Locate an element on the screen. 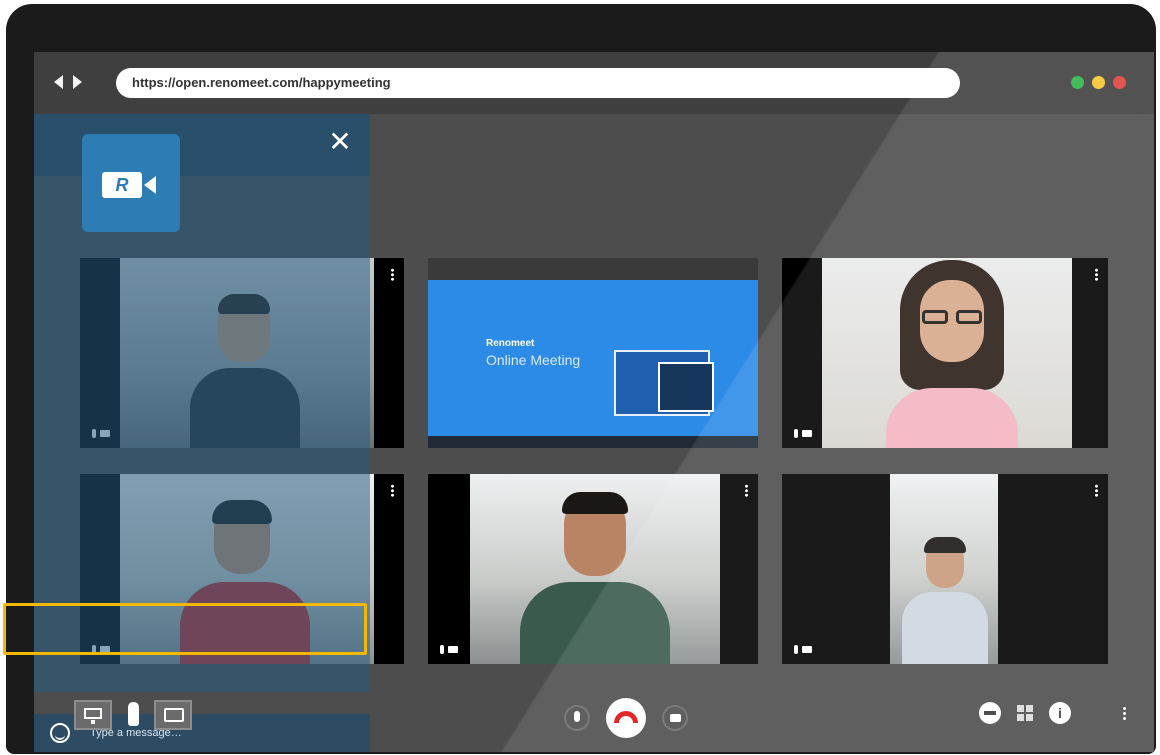  camera-icon is located at coordinates (675, 718).